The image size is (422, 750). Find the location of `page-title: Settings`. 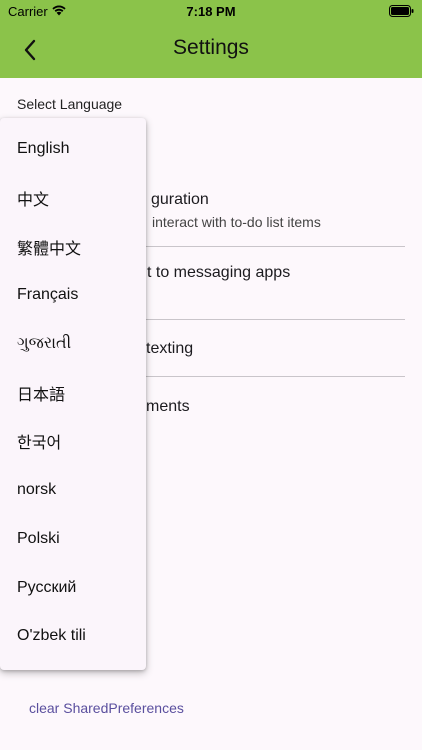

page-title: Settings is located at coordinates (211, 47).